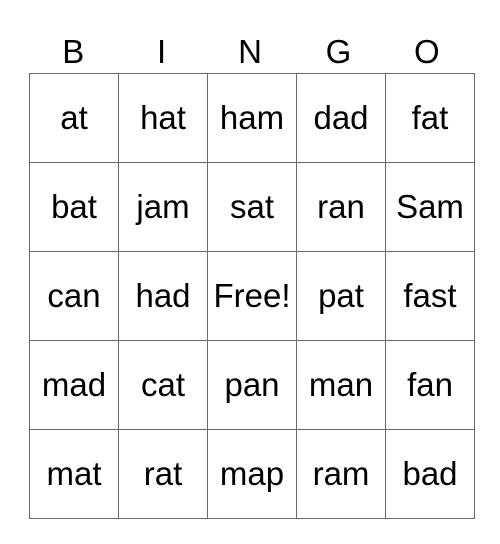  I want to click on bingo-cell: bat, so click(74, 207).